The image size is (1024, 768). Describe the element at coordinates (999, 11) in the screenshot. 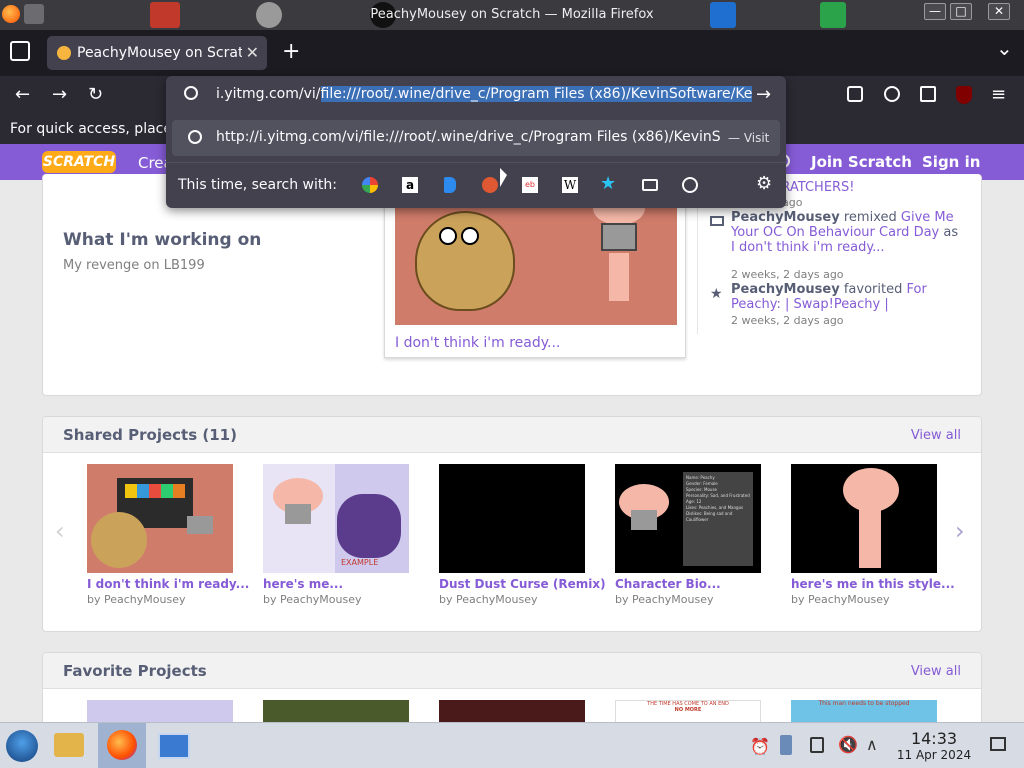

I see `close-window-button: ✕` at that location.